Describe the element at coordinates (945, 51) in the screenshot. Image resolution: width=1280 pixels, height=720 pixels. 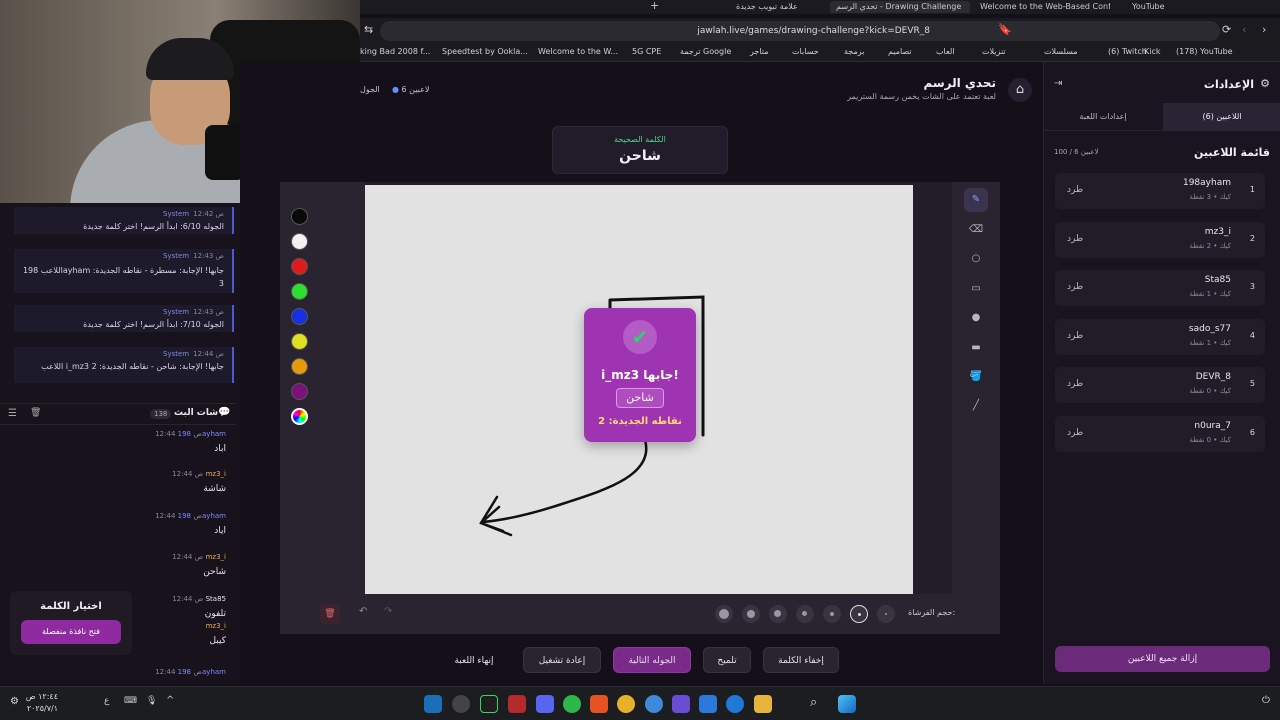
I see `bookmark-games: العاب` at that location.